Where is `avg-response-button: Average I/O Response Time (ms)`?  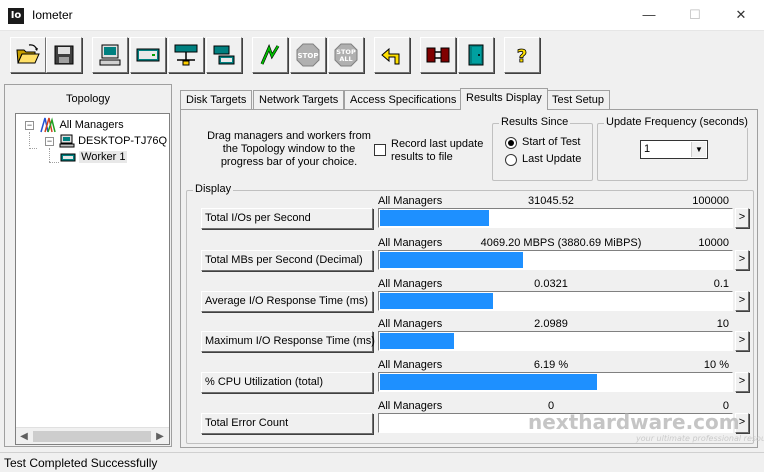
avg-response-button: Average I/O Response Time (ms) is located at coordinates (287, 301).